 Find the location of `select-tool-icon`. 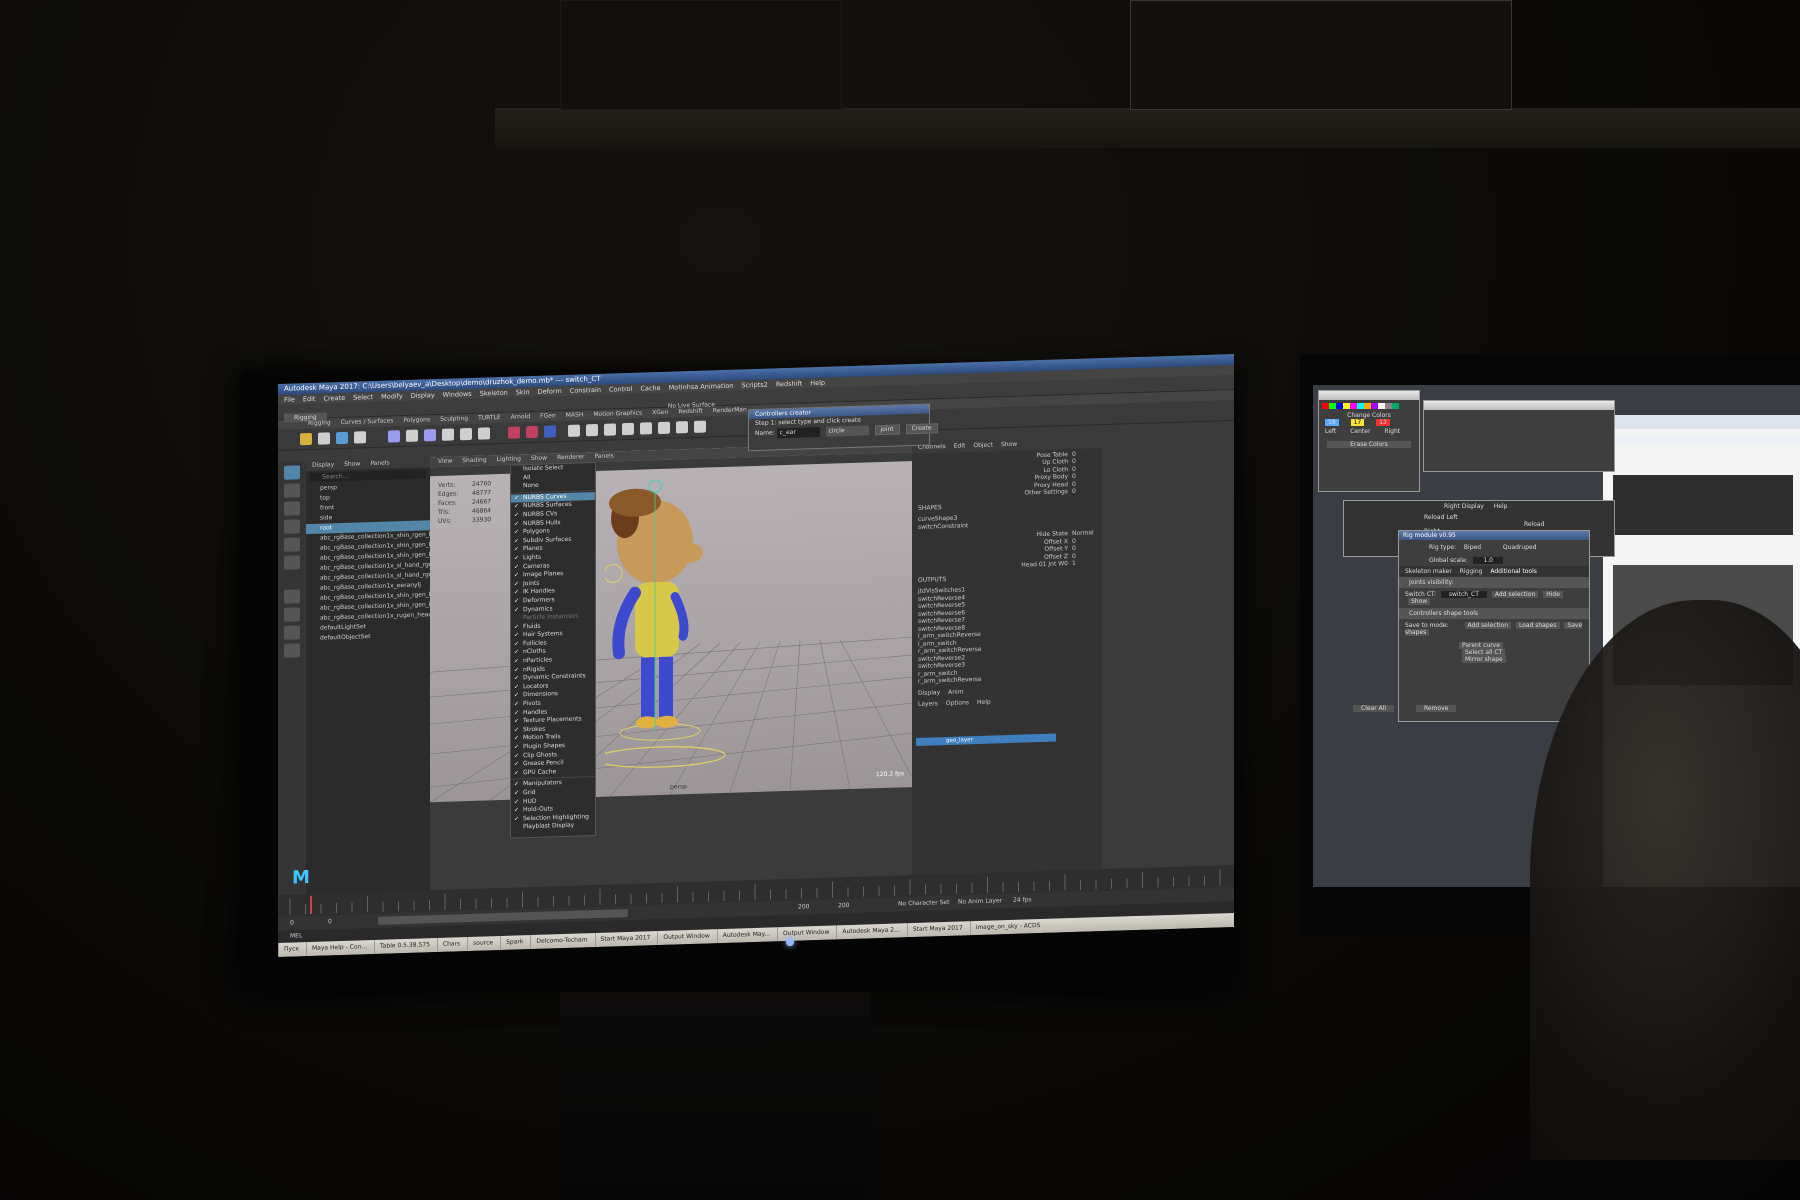

select-tool-icon is located at coordinates (292, 472).